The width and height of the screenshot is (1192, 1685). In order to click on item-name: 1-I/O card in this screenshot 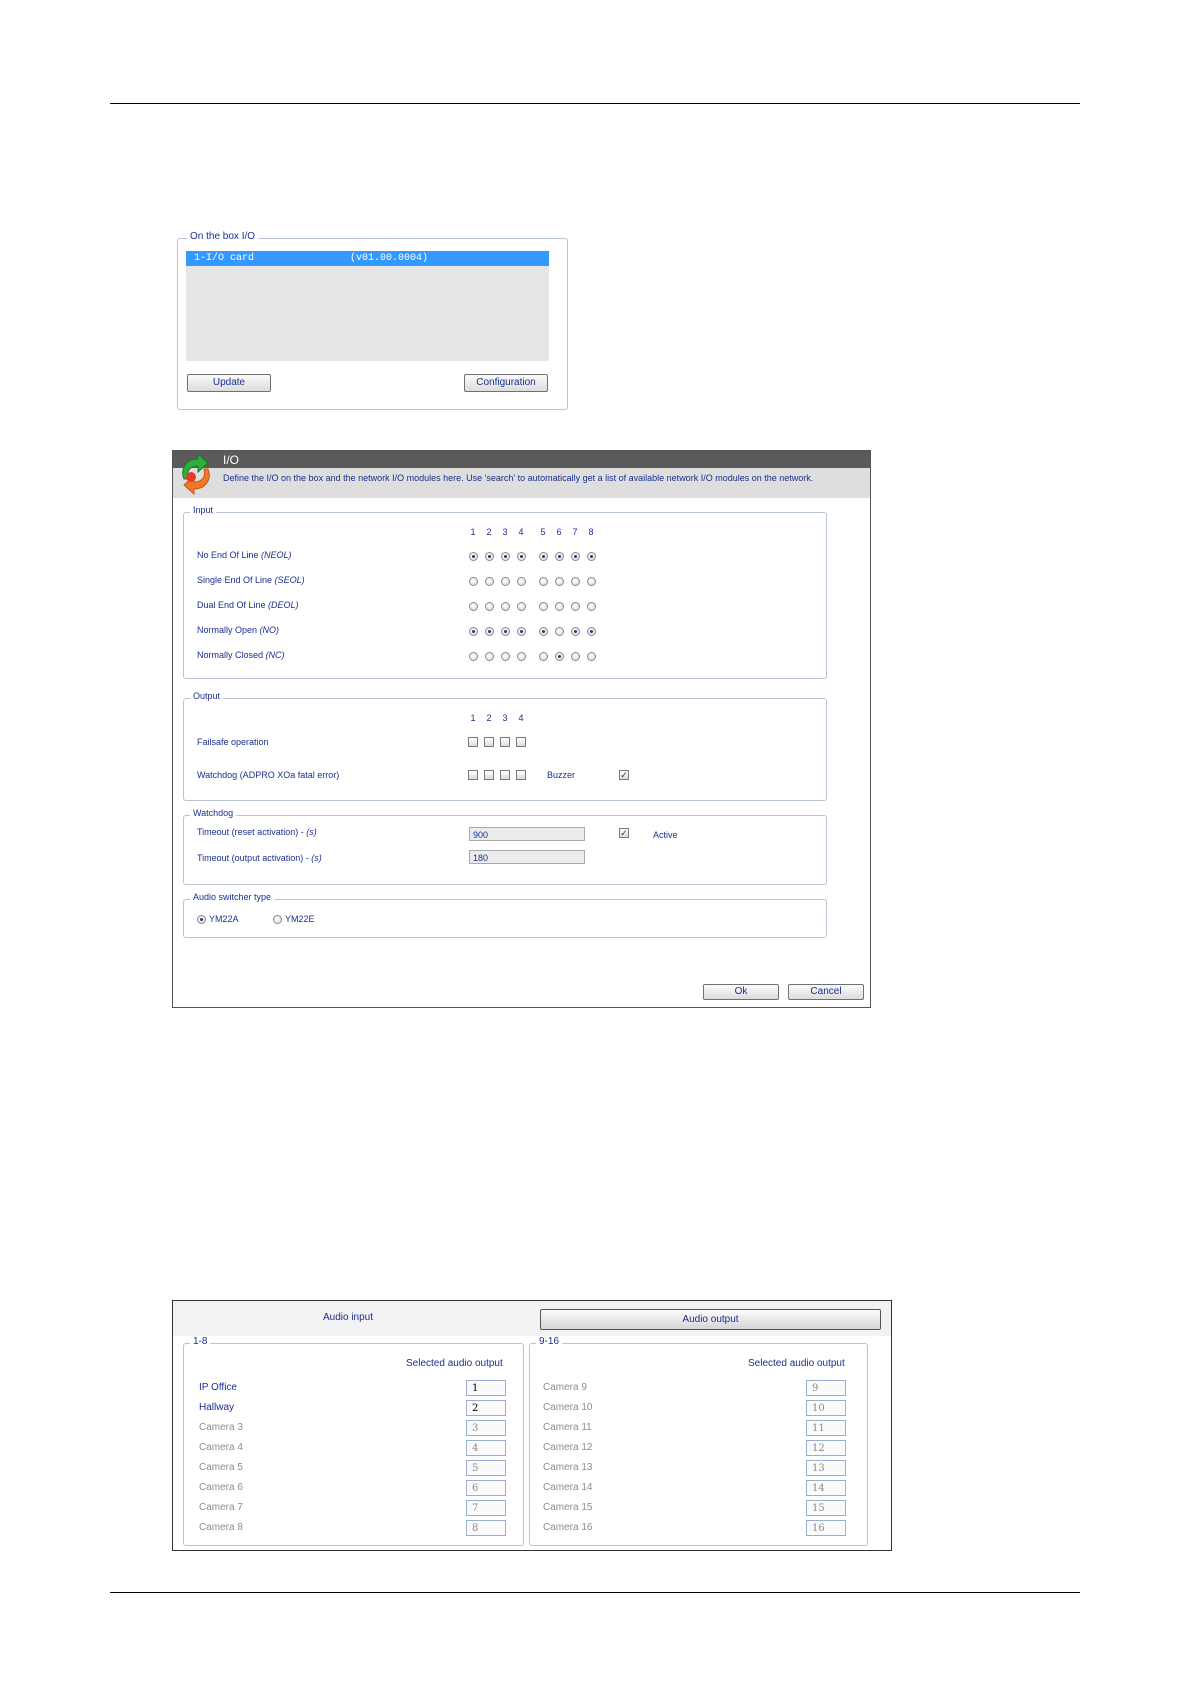, I will do `click(224, 258)`.